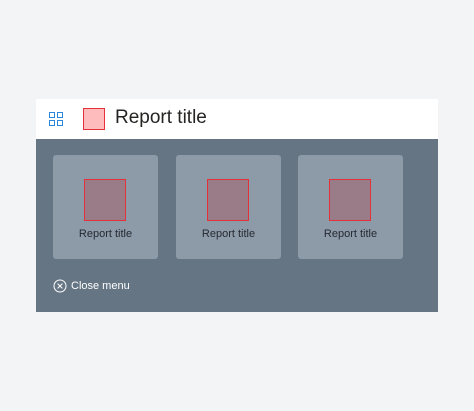 Image resolution: width=474 pixels, height=411 pixels. Describe the element at coordinates (56, 119) in the screenshot. I see `grid-icon` at that location.